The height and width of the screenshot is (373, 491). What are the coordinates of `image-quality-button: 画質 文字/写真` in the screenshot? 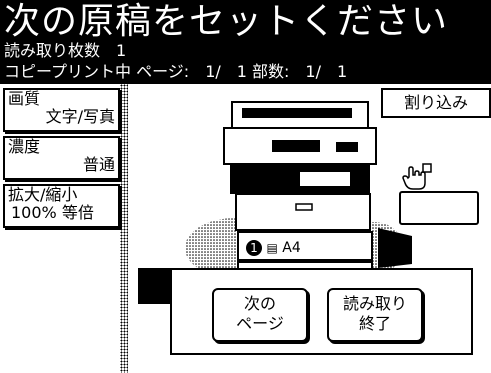 It's located at (61, 110).